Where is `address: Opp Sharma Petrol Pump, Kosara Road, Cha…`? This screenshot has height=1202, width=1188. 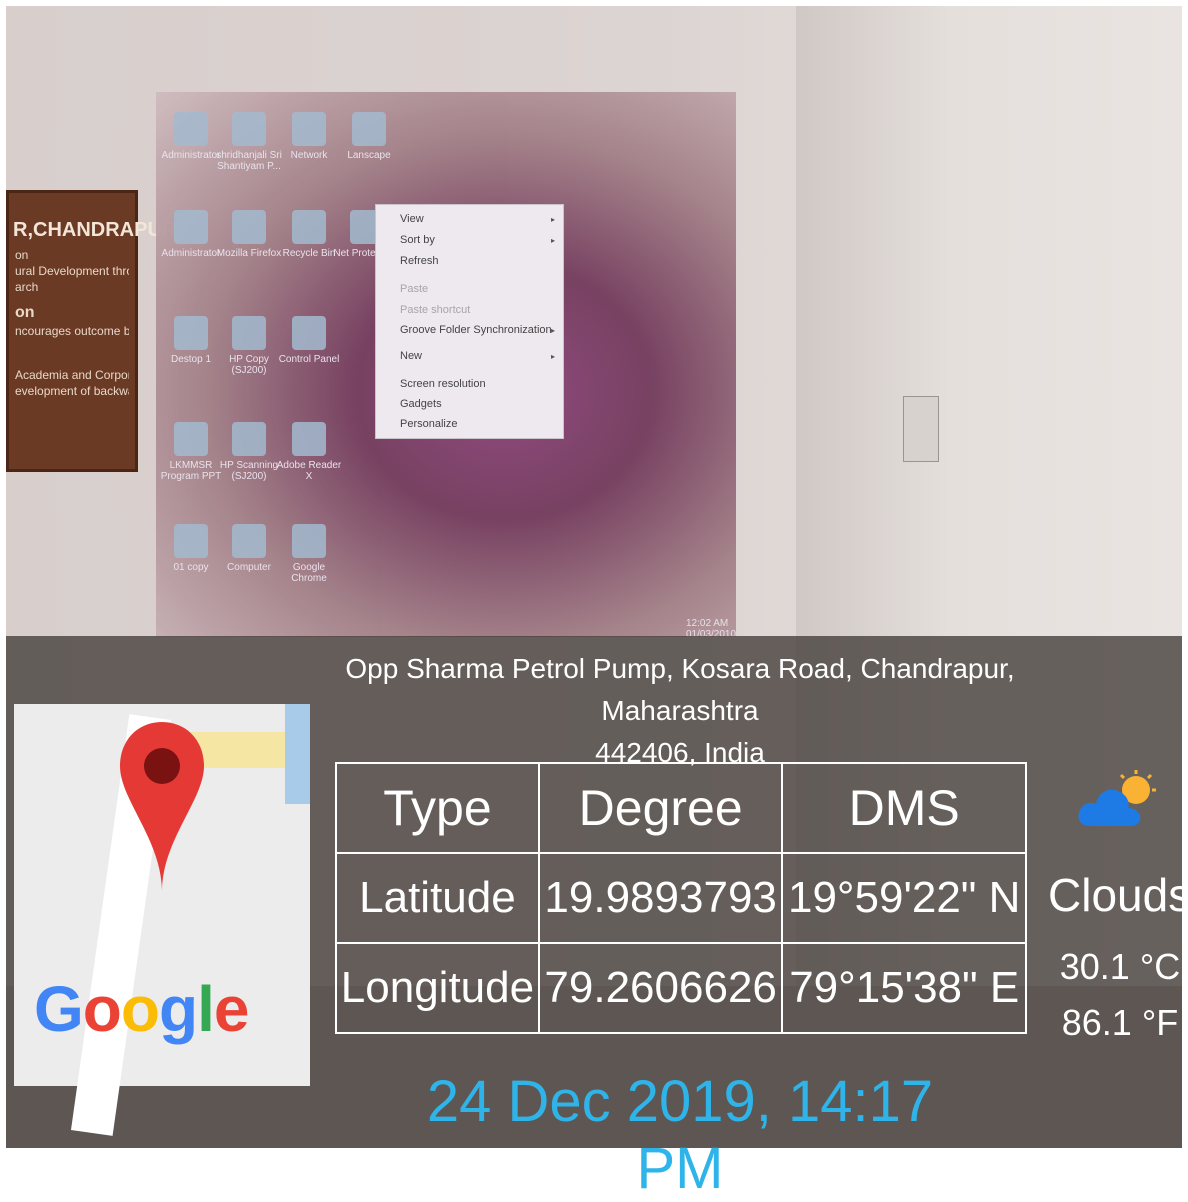 address: Opp Sharma Petrol Pump, Kosara Road, Cha… is located at coordinates (680, 711).